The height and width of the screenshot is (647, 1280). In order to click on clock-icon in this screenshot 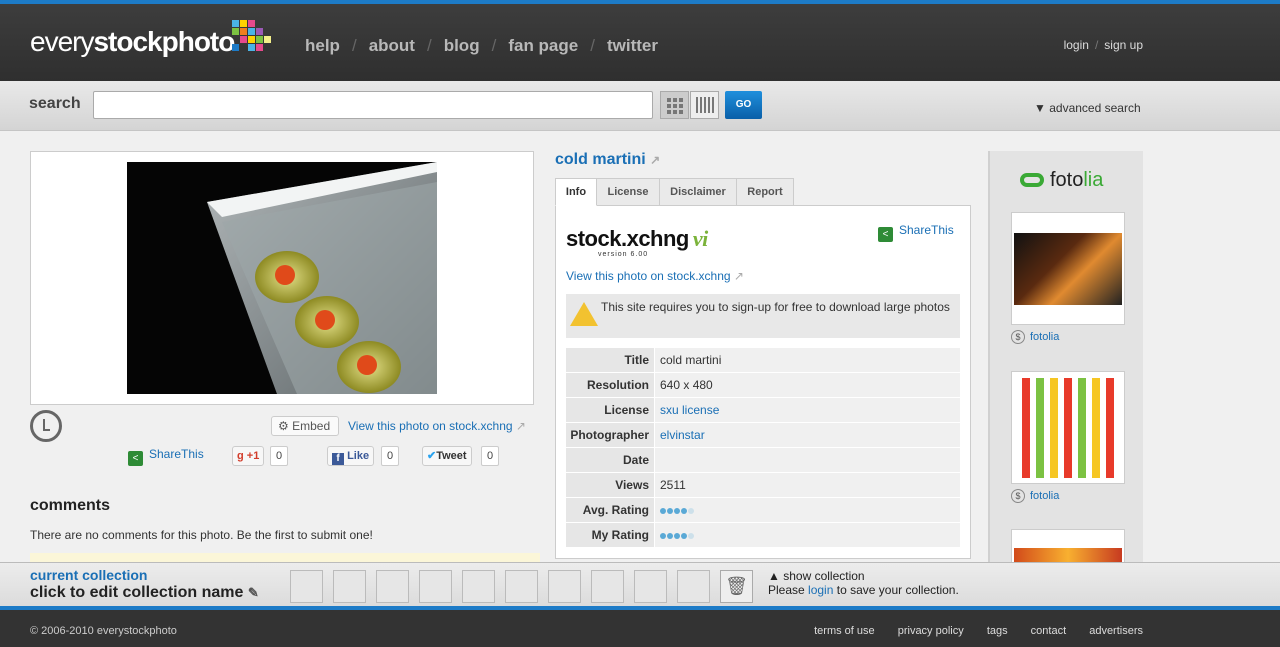, I will do `click(46, 426)`.